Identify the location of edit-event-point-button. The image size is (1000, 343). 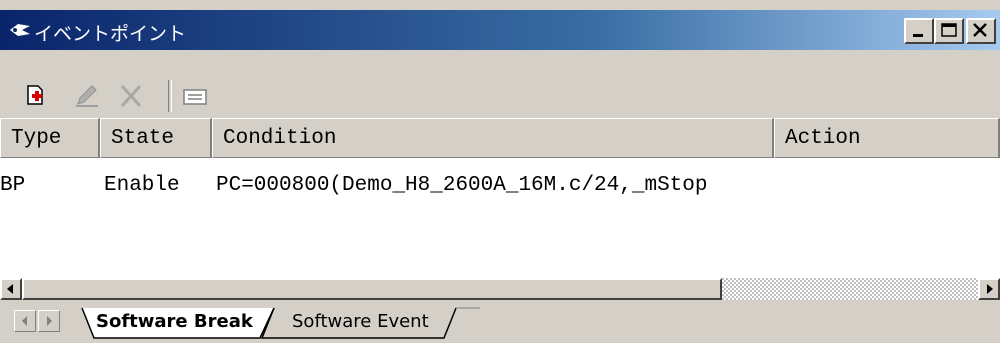
(87, 96).